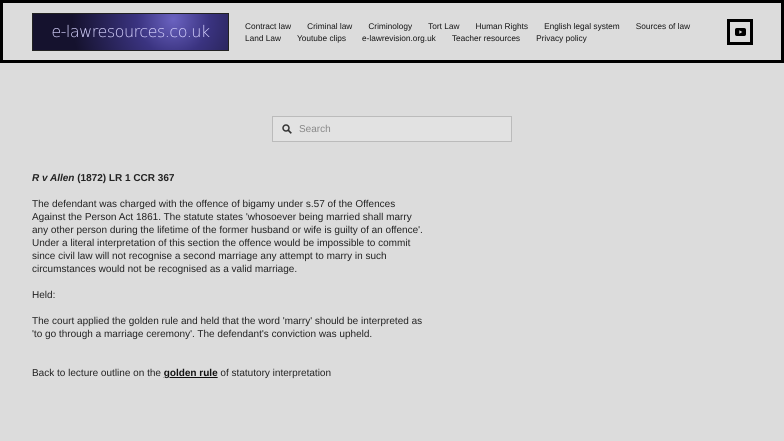 This screenshot has width=784, height=441. What do you see at coordinates (329, 26) in the screenshot?
I see `nav-link: Criminal law` at bounding box center [329, 26].